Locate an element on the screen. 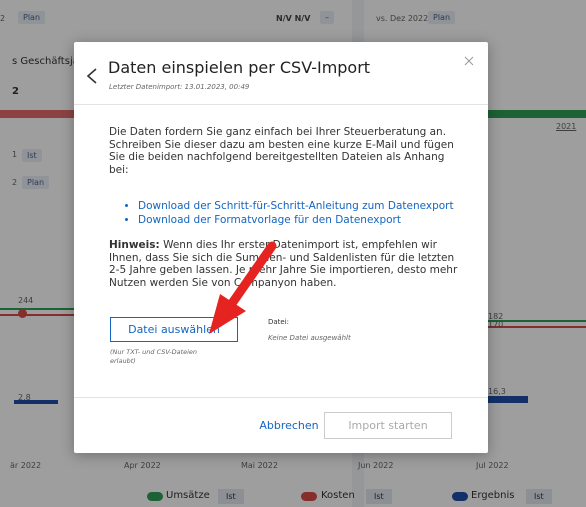  file-label: Datei: is located at coordinates (279, 322).